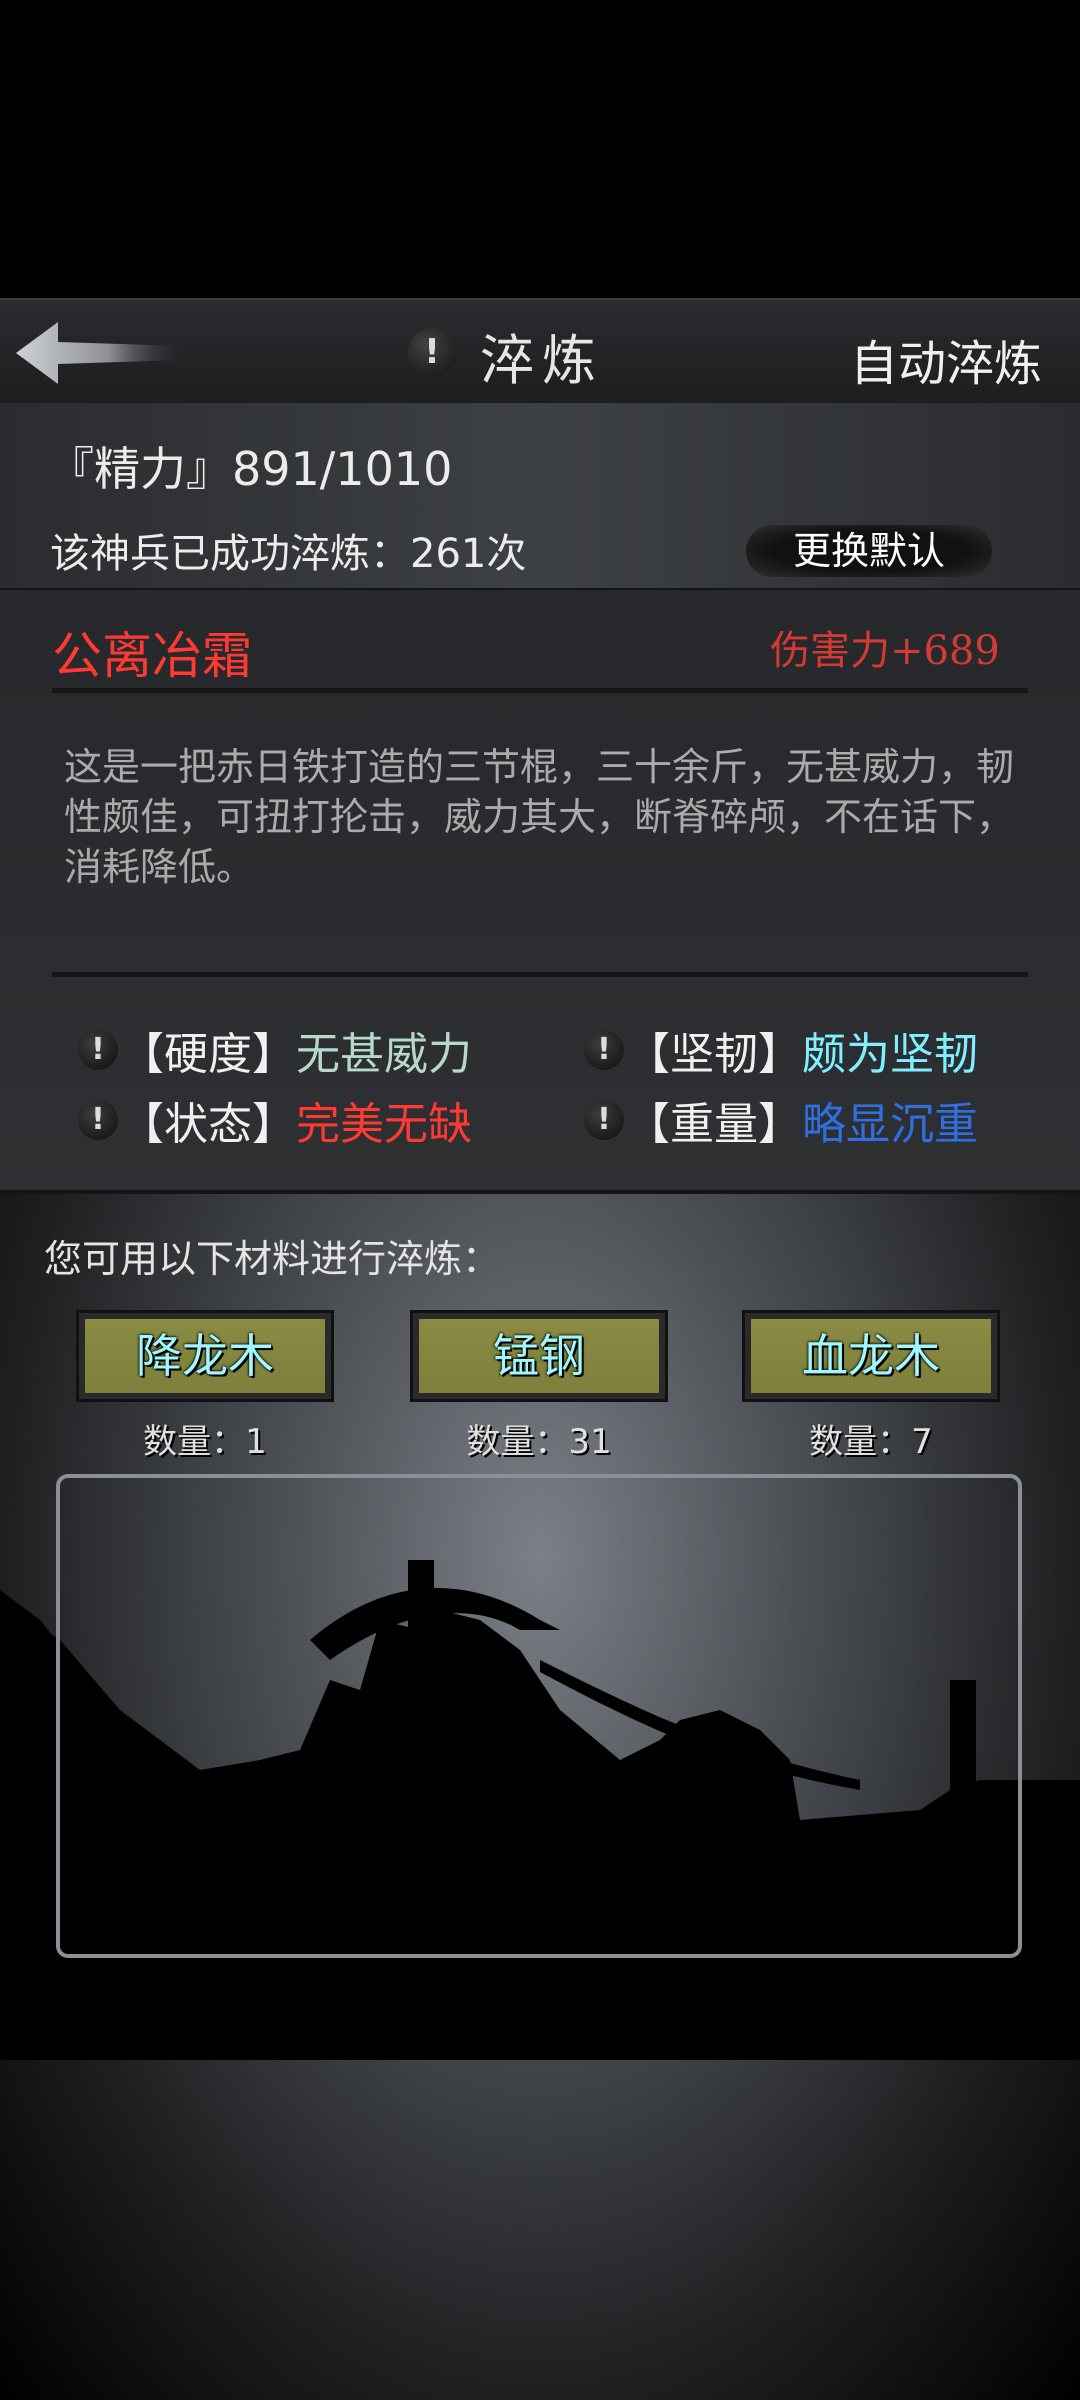 This screenshot has width=1080, height=2400. Describe the element at coordinates (871, 1442) in the screenshot. I see `material-quantity: 数量：7` at that location.